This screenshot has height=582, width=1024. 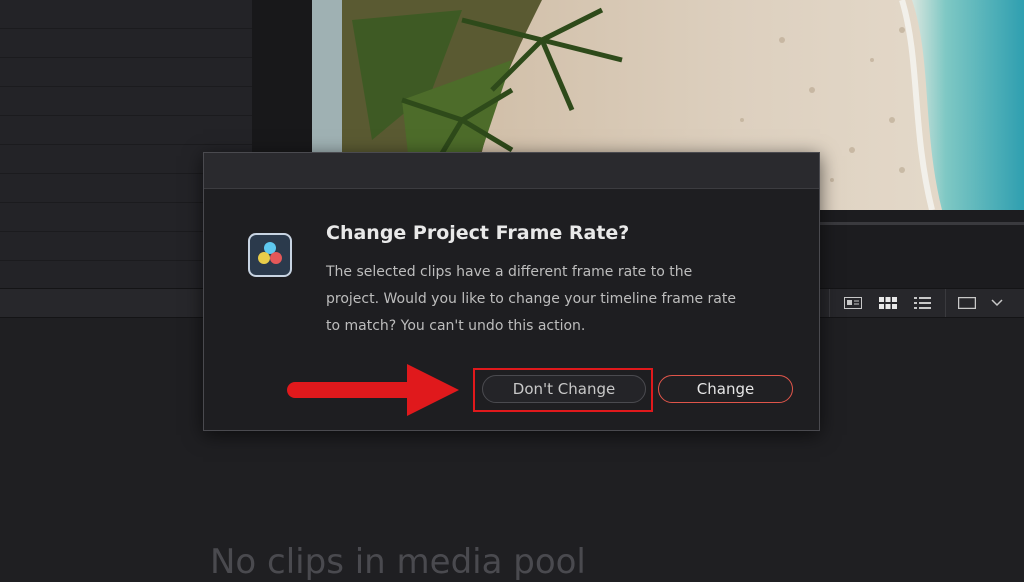 I want to click on metadata-view-icon, so click(x=853, y=303).